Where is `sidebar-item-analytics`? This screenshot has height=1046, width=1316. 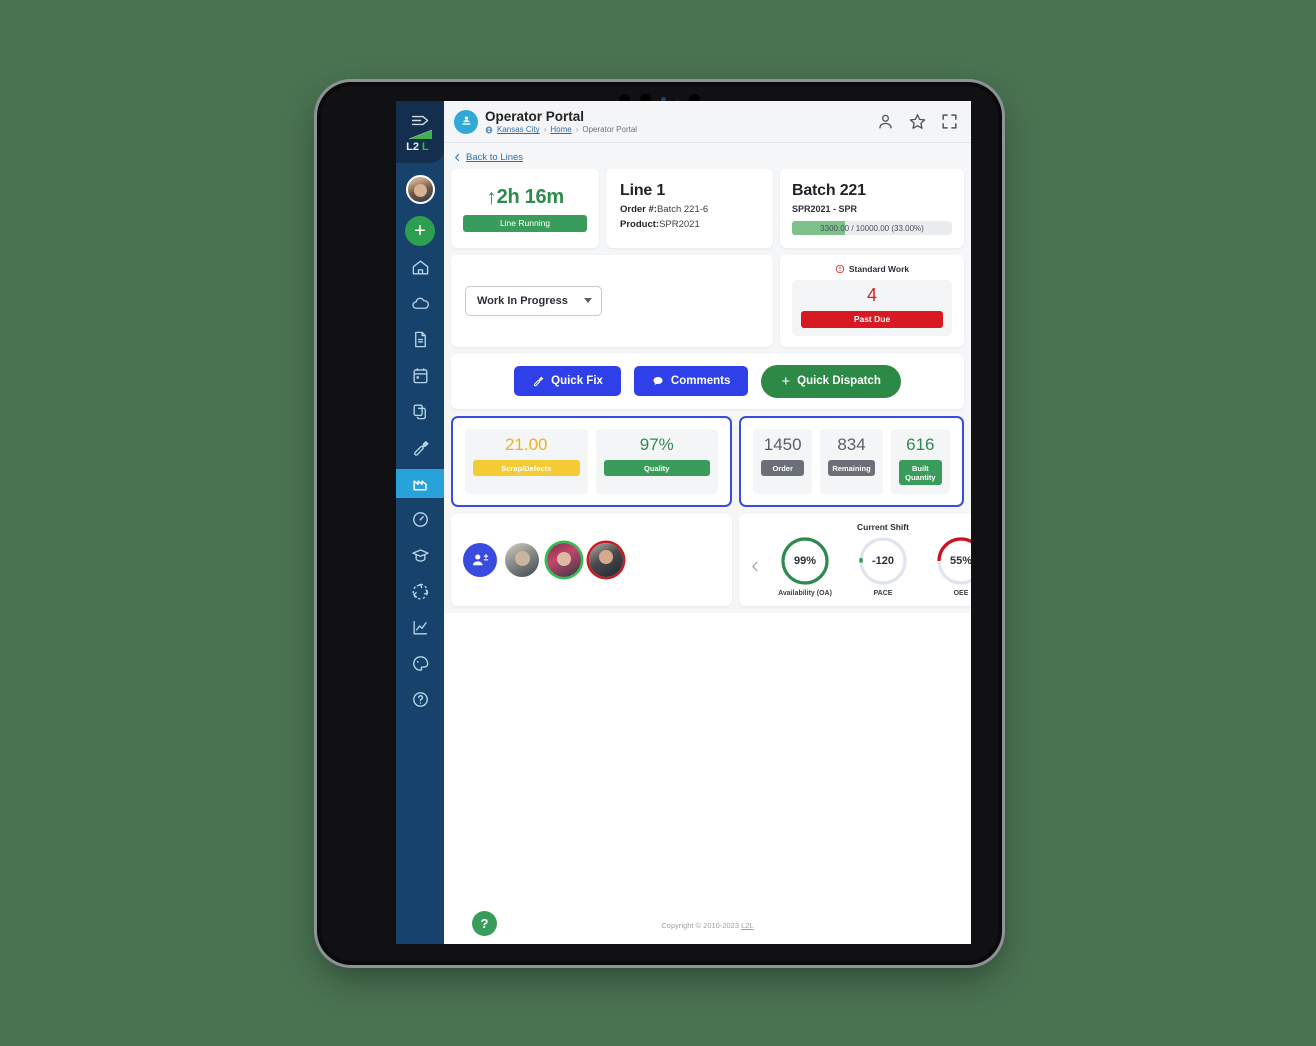
sidebar-item-analytics is located at coordinates (420, 627).